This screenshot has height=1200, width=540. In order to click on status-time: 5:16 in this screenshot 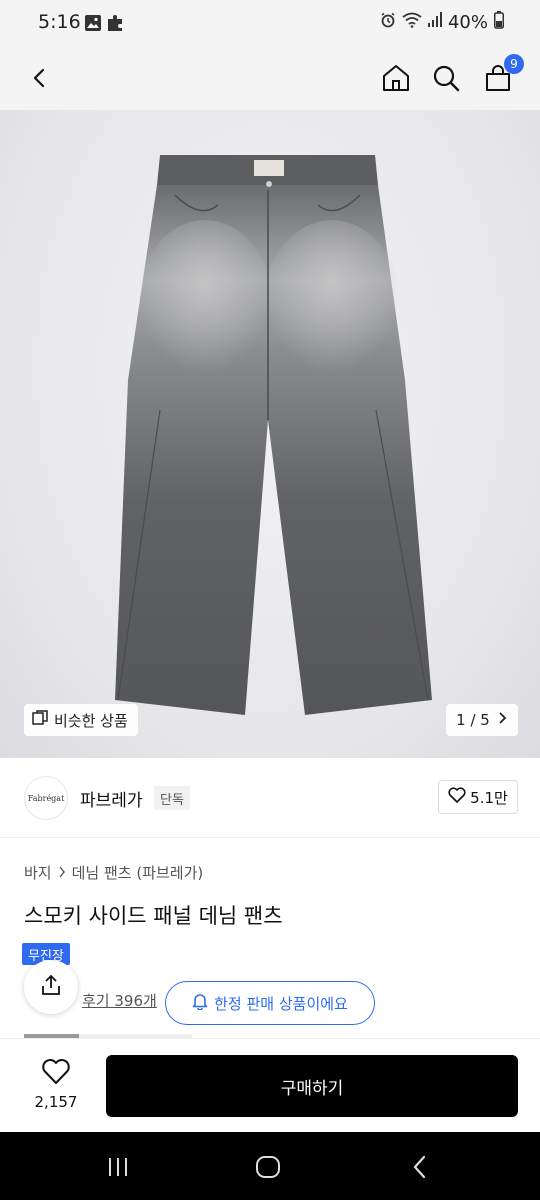, I will do `click(59, 22)`.